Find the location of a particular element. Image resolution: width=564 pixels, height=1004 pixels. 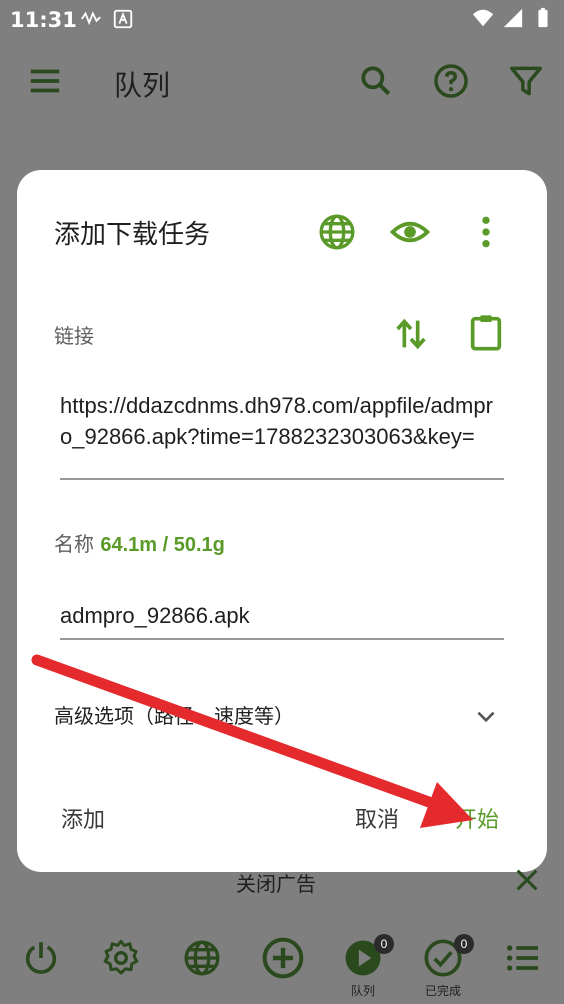

bottom-nav: 0 队列 0 已完成 is located at coordinates (282, 963).